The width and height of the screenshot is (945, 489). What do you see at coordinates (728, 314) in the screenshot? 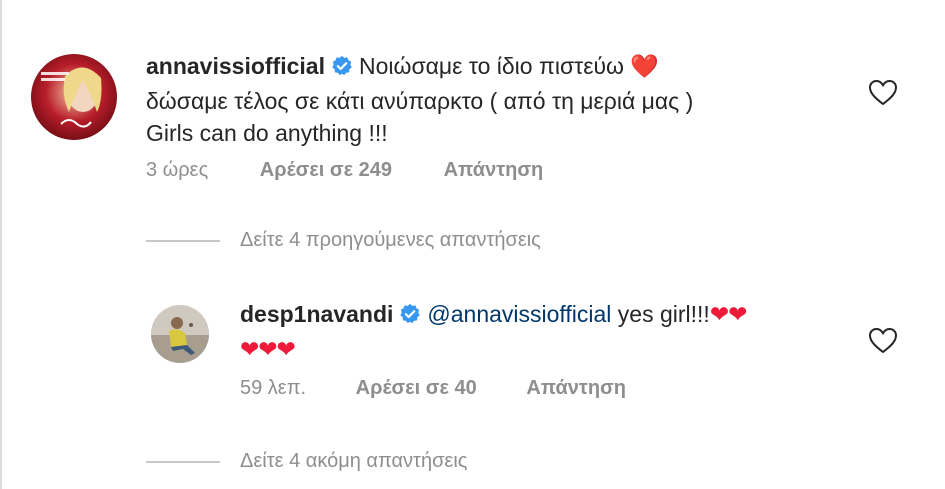
I see `heart-emoji: ❤❤` at bounding box center [728, 314].